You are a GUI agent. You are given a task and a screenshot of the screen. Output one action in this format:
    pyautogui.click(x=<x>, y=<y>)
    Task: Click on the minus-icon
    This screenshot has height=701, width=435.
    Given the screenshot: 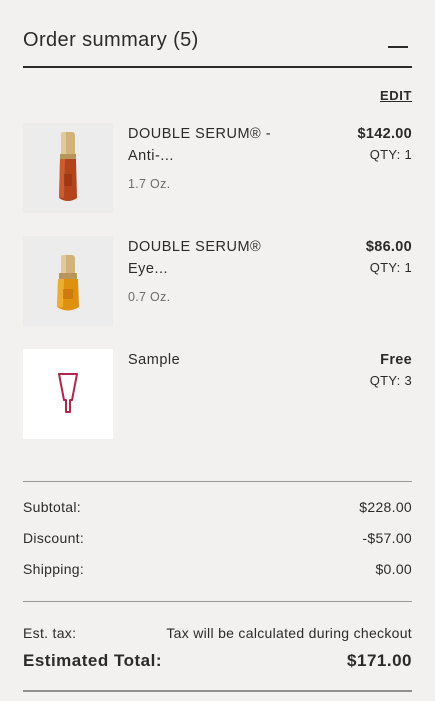 What is the action you would take?
    pyautogui.click(x=398, y=47)
    